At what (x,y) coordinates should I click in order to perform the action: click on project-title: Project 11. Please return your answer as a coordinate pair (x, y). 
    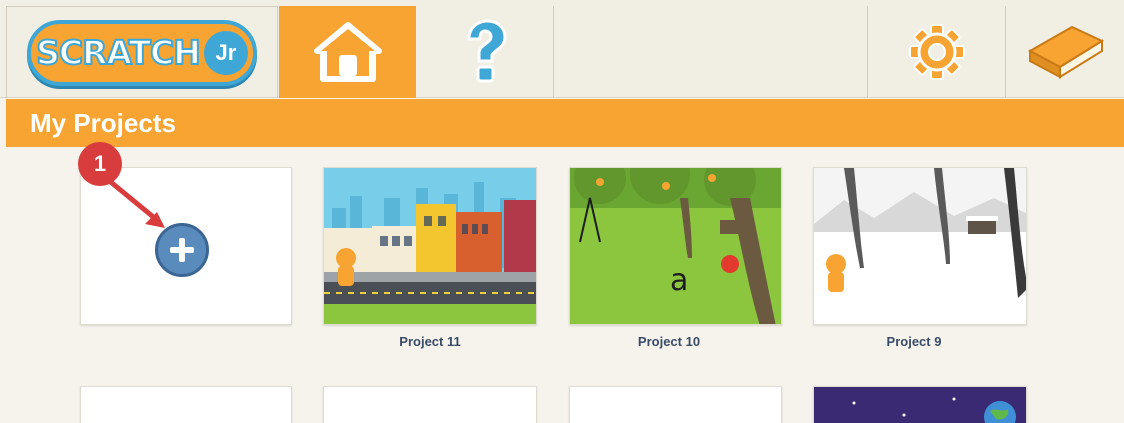
    Looking at the image, I should click on (430, 341).